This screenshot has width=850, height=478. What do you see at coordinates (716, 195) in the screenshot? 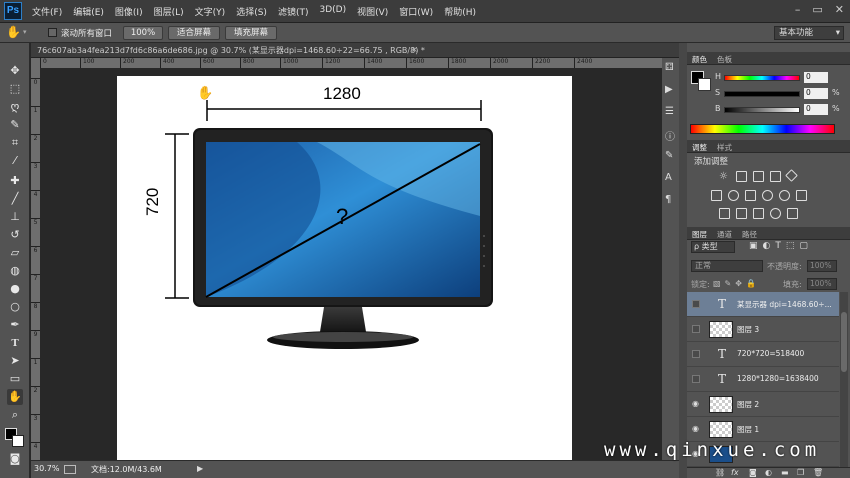
I see `hue-sat-adjust-icon` at bounding box center [716, 195].